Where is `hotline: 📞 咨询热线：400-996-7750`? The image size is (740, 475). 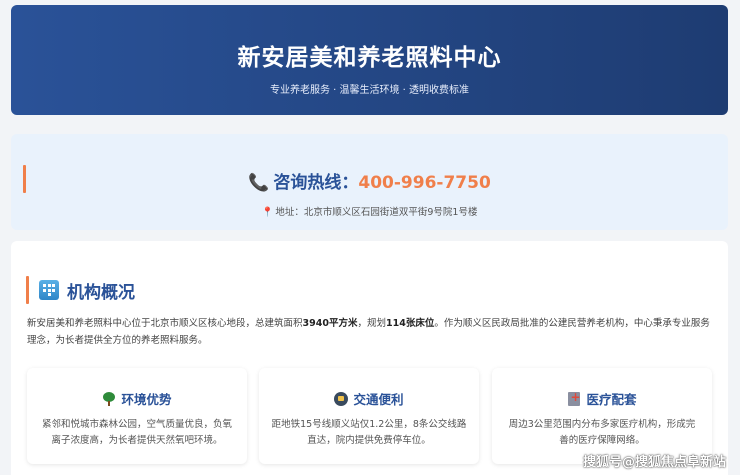
hotline: 📞 咨询热线：400-996-7750 is located at coordinates (369, 180).